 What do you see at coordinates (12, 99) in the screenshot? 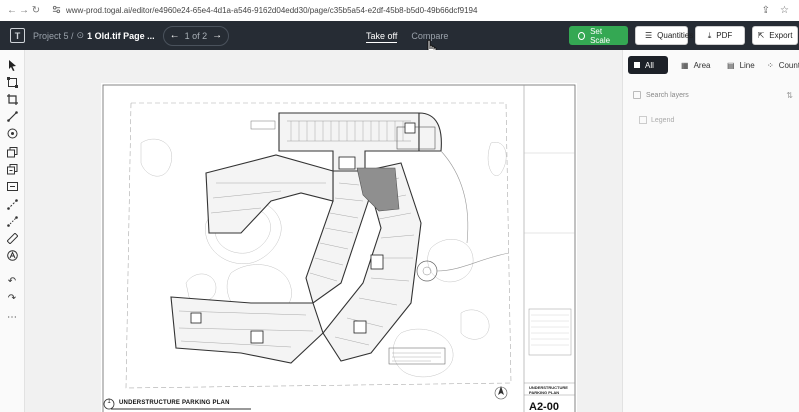
I see `crop-icon` at bounding box center [12, 99].